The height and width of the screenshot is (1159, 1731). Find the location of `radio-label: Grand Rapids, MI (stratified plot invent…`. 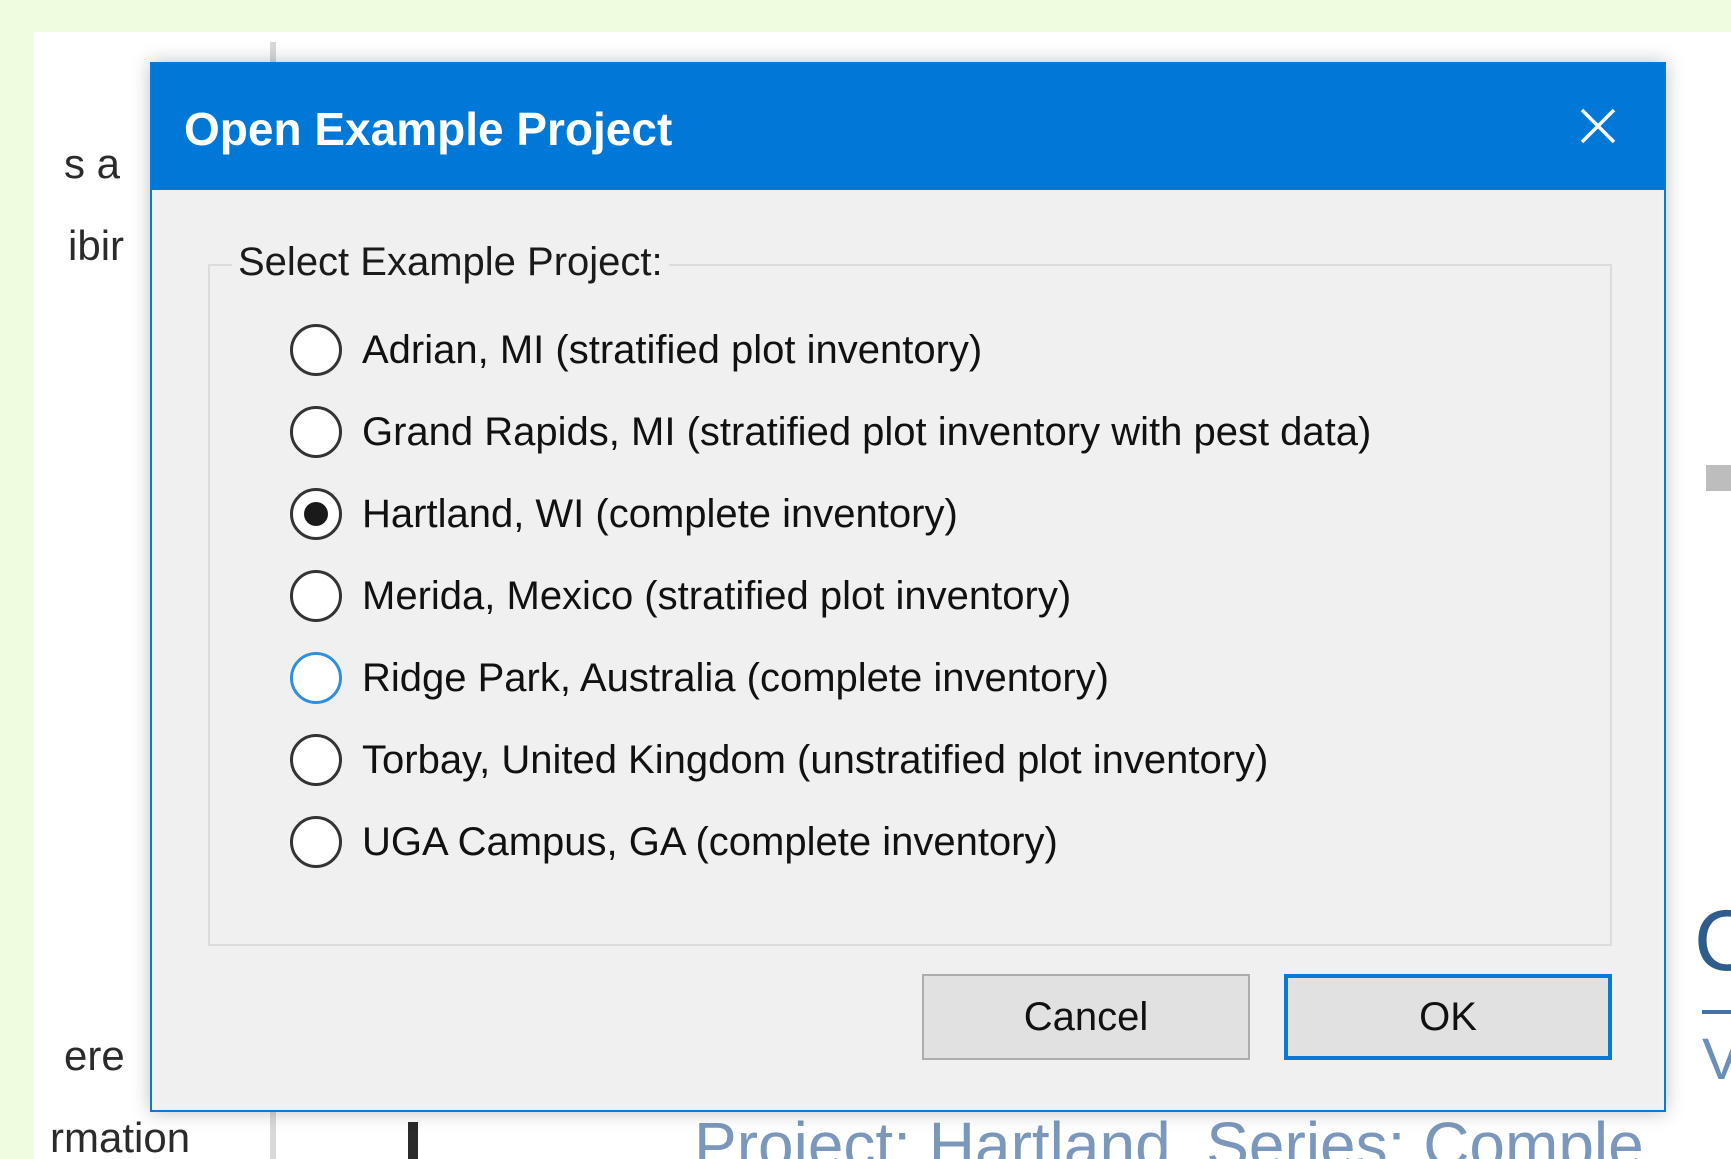

radio-label: Grand Rapids, MI (stratified plot invent… is located at coordinates (867, 431).